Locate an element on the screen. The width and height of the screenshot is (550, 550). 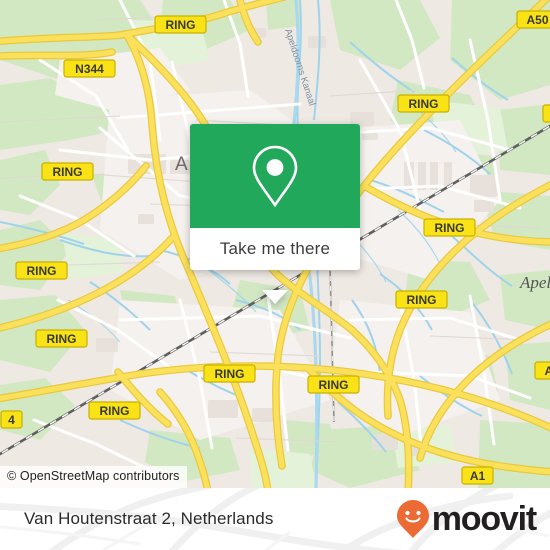
footer-bar: Van Houtenstraat 2, Netherlands moovit is located at coordinates (275, 519).